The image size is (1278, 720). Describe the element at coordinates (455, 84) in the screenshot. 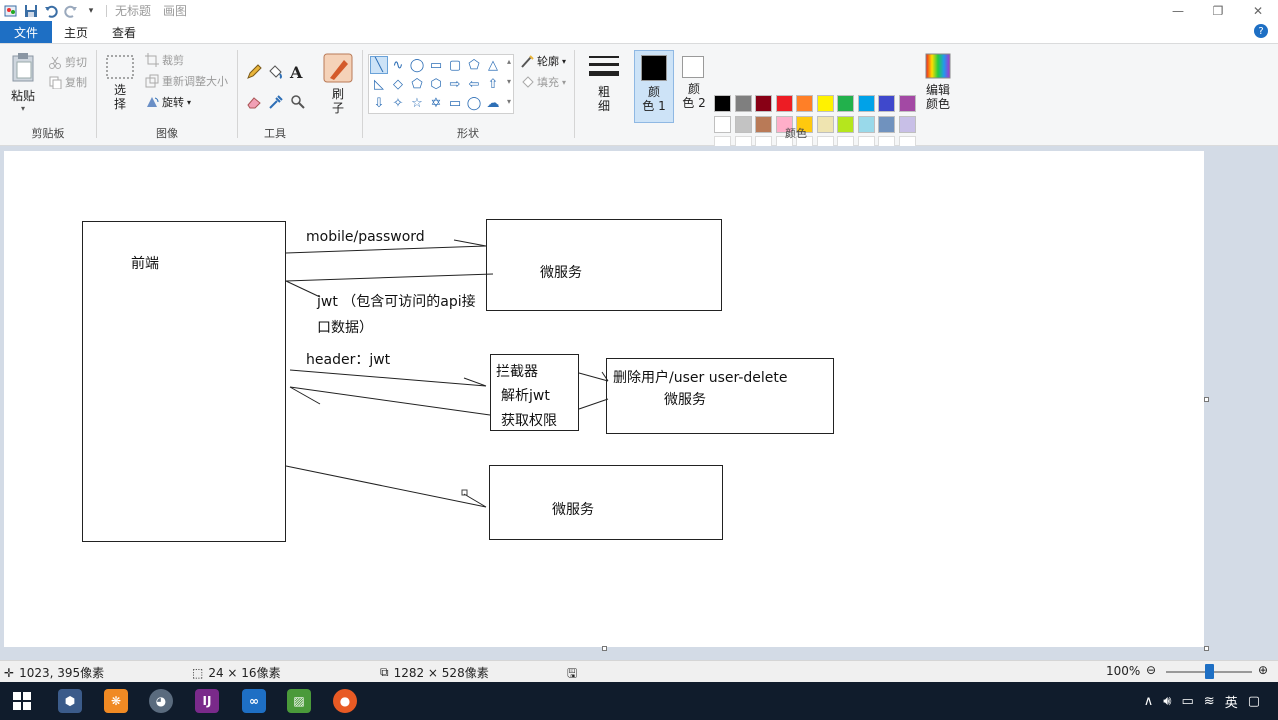

I see `right-arrow-shape-icon: ⇨` at that location.